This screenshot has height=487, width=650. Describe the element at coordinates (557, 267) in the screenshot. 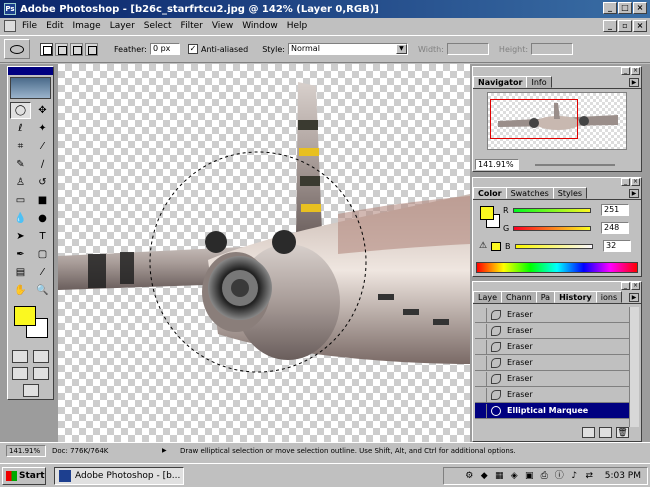

I see `color-spectrum-bar` at that location.